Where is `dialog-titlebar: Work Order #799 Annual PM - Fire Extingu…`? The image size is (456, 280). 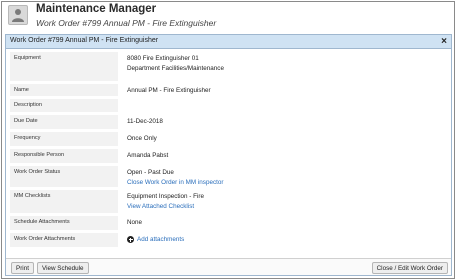 dialog-titlebar: Work Order #799 Annual PM - Fire Extingu… is located at coordinates (228, 42).